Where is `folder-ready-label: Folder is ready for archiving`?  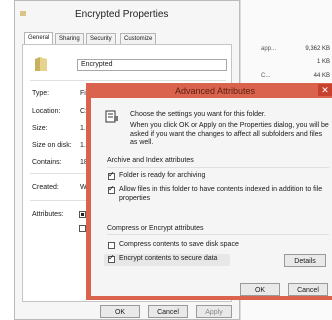
folder-ready-label: Folder is ready for archiving is located at coordinates (162, 175).